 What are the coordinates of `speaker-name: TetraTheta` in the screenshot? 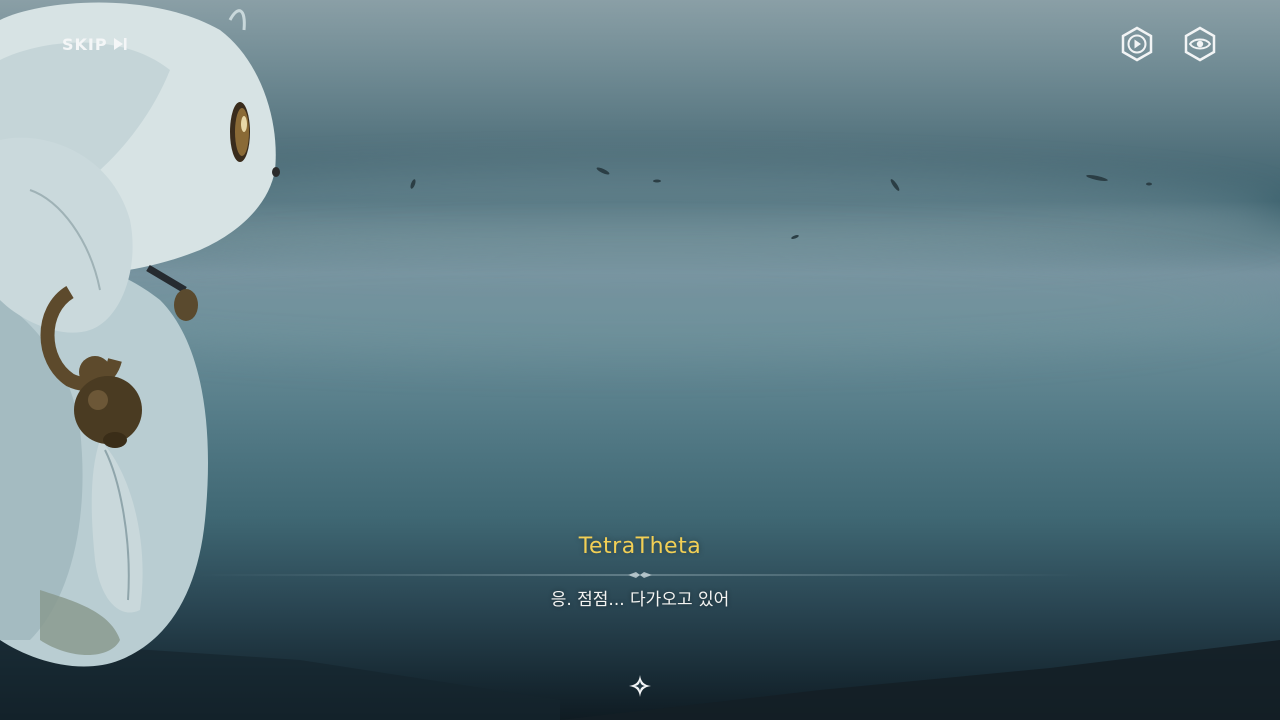 It's located at (640, 546).